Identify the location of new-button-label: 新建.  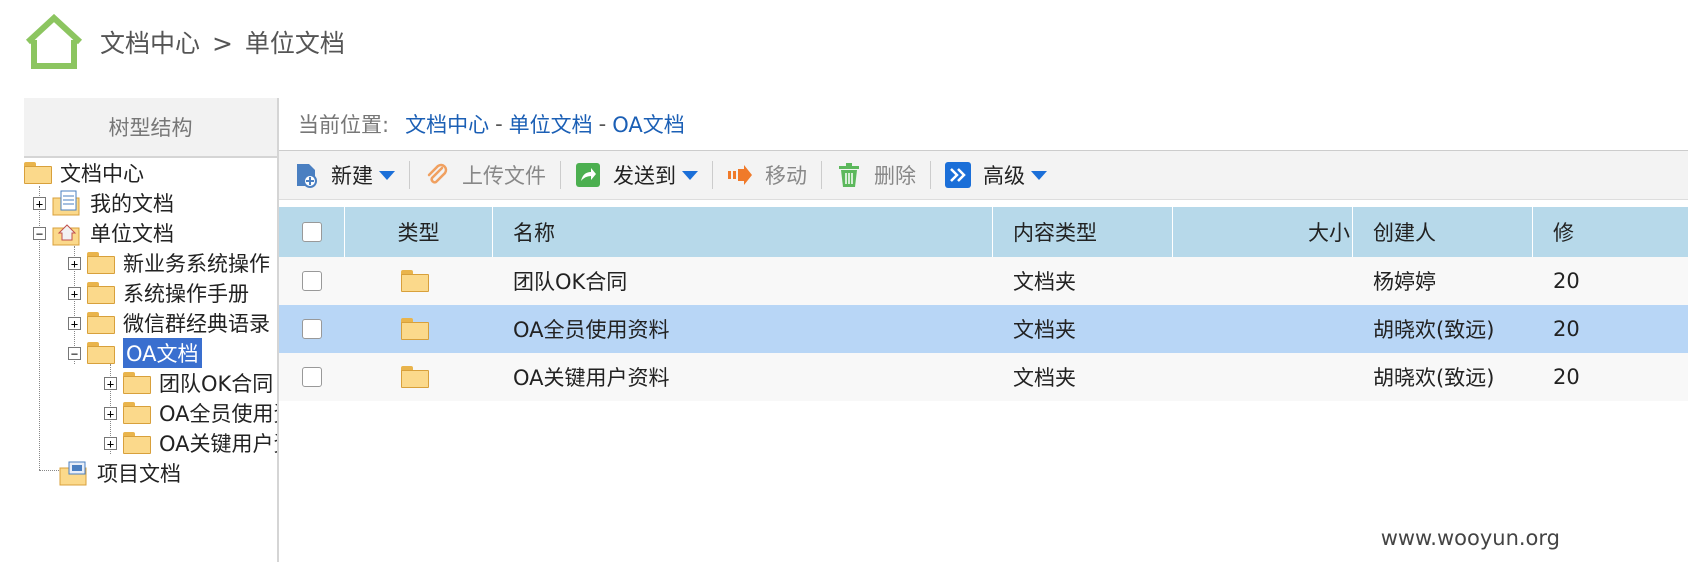
(352, 176).